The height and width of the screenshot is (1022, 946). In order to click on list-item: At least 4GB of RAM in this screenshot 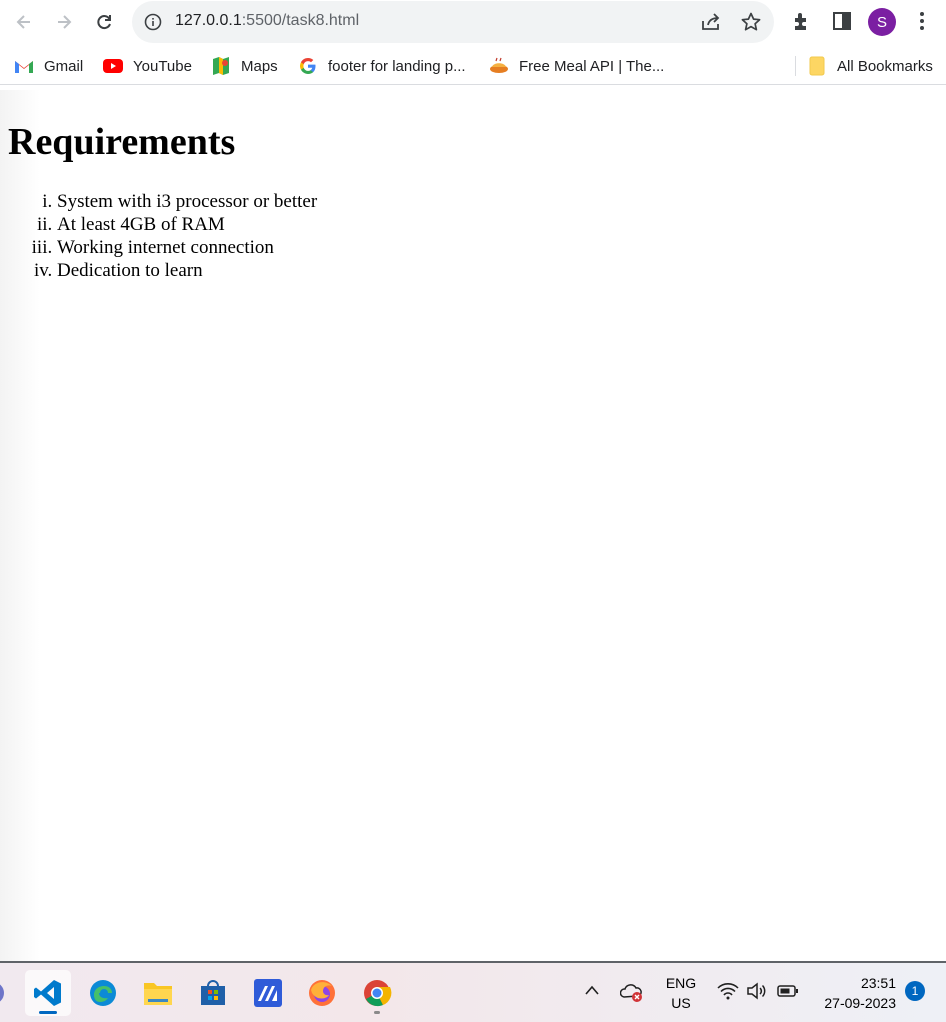, I will do `click(187, 224)`.